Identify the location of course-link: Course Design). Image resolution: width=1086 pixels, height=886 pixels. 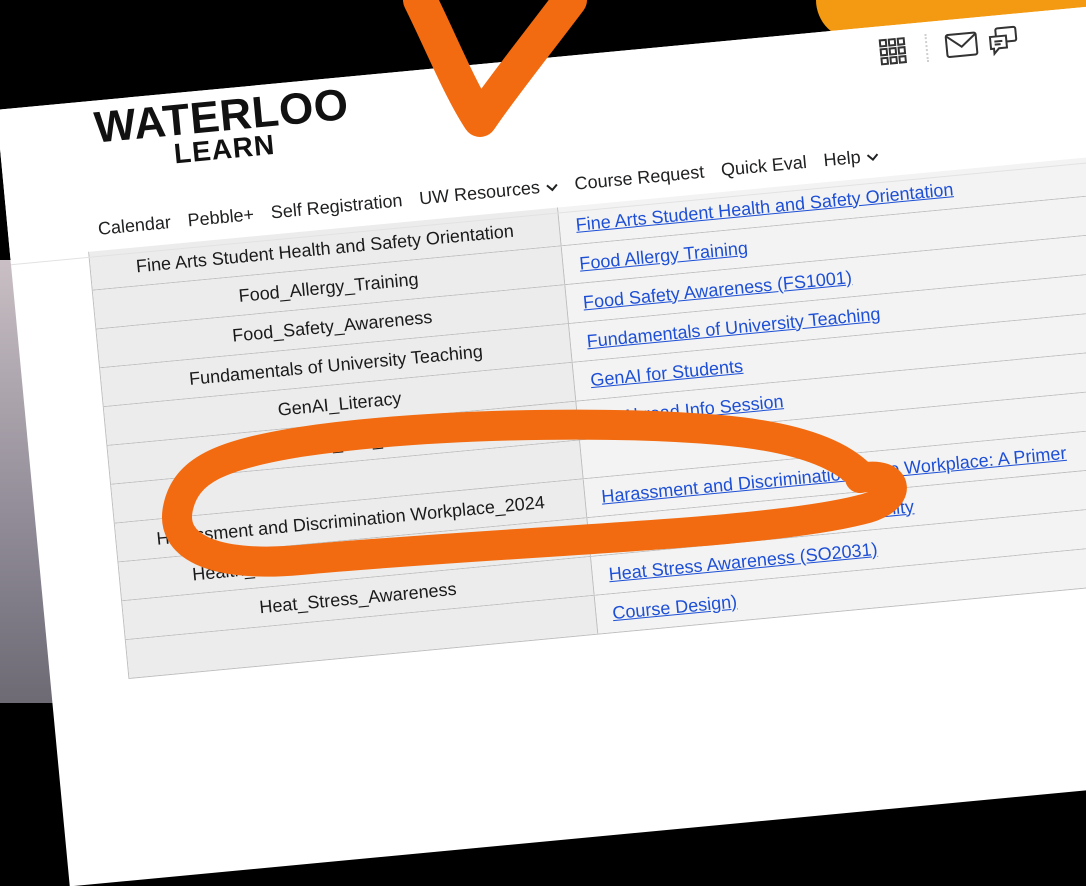
(674, 607).